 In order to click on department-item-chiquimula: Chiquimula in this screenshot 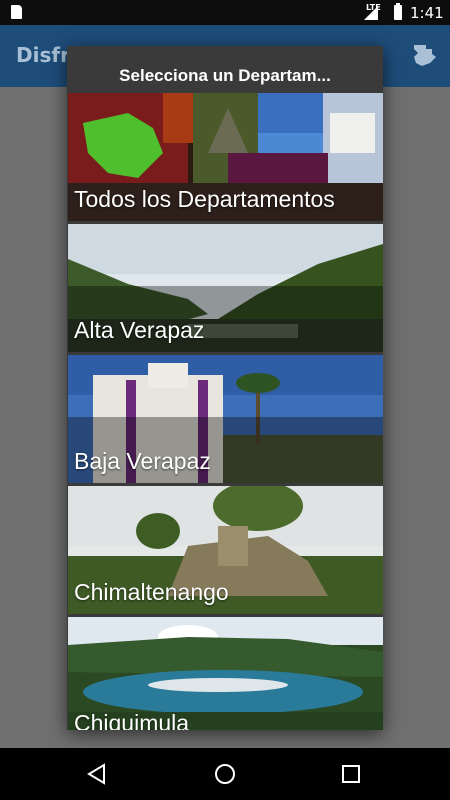, I will do `click(225, 673)`.